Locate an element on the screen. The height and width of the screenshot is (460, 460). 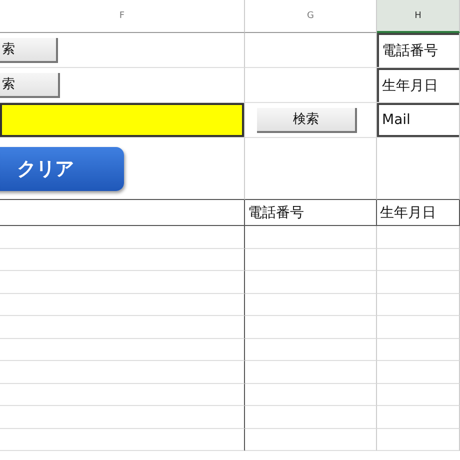
search-field is located at coordinates (122, 120).